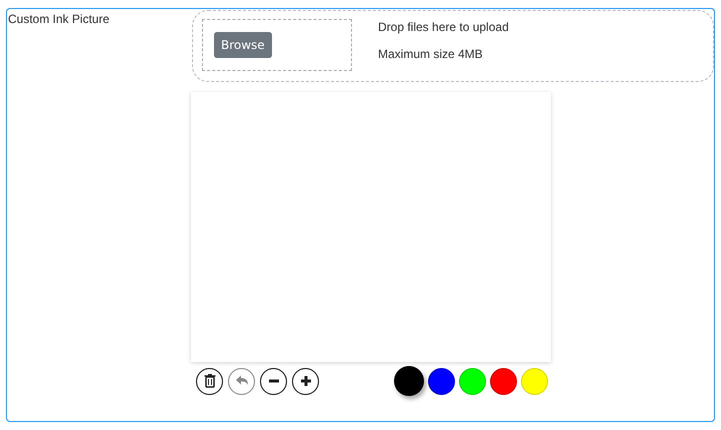 The width and height of the screenshot is (721, 430). What do you see at coordinates (273, 381) in the screenshot?
I see `minus-icon` at bounding box center [273, 381].